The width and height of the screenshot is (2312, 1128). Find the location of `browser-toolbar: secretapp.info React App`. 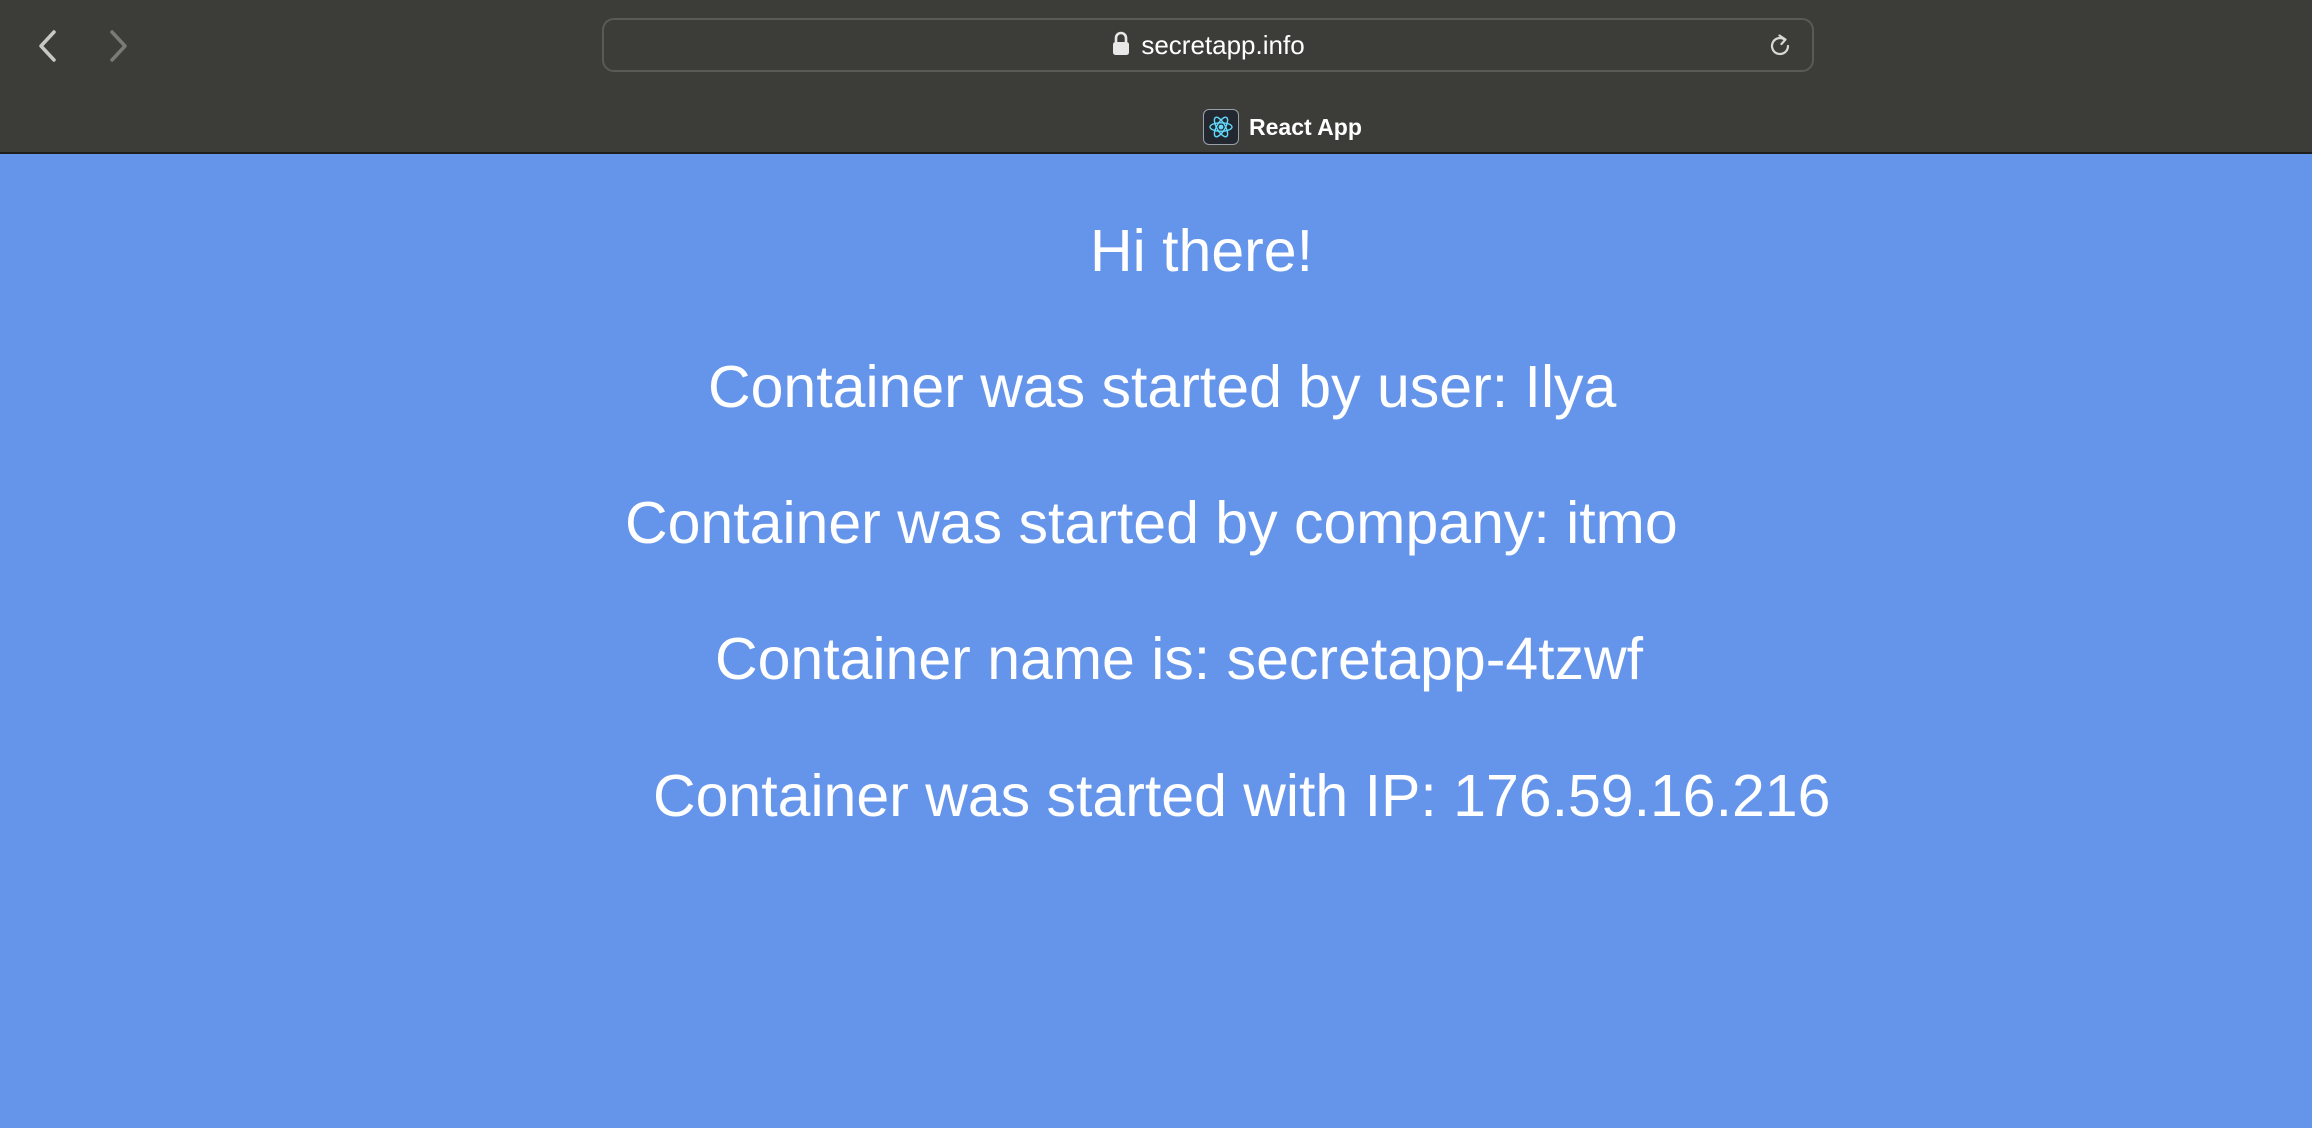

browser-toolbar: secretapp.info React App is located at coordinates (1156, 77).